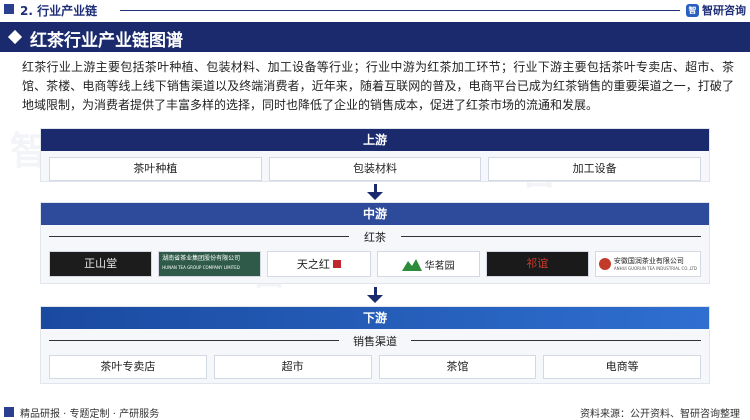  I want to click on title-bar: 红茶行业产业链图谱, so click(375, 37).